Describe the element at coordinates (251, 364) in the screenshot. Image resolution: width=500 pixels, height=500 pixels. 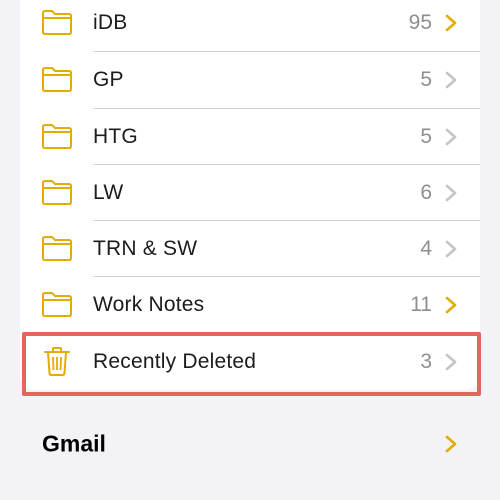
I see `highlight-box` at that location.